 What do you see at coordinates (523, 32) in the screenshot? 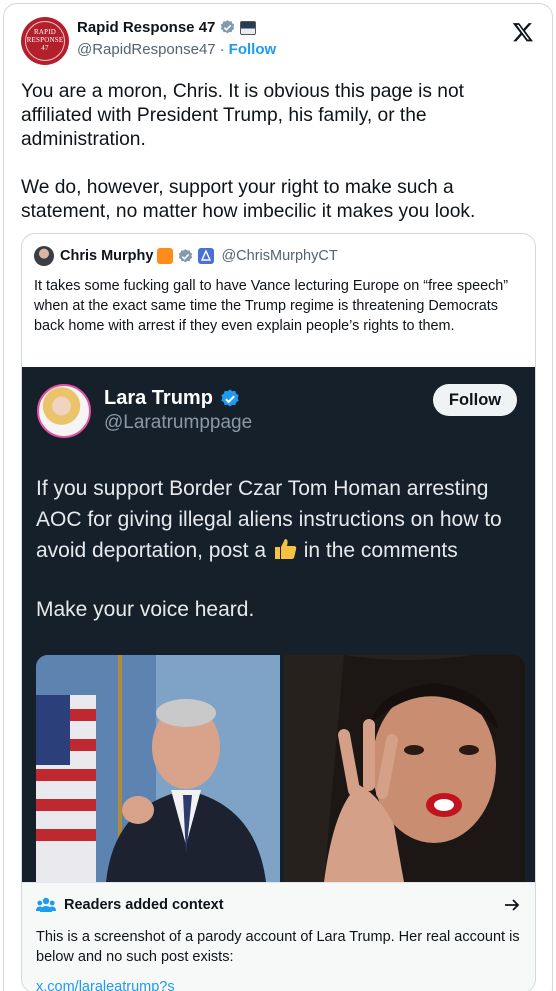
I see `x-logo-icon` at bounding box center [523, 32].